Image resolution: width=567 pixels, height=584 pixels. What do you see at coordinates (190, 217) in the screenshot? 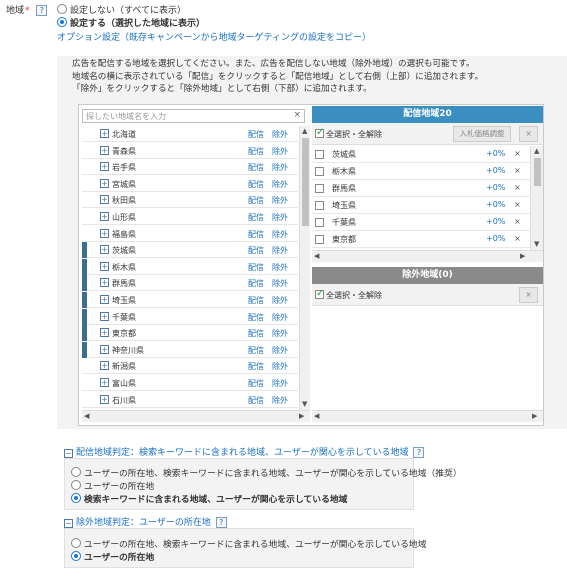
I see `prefecture-row: + 山形県 配信 除外` at bounding box center [190, 217].